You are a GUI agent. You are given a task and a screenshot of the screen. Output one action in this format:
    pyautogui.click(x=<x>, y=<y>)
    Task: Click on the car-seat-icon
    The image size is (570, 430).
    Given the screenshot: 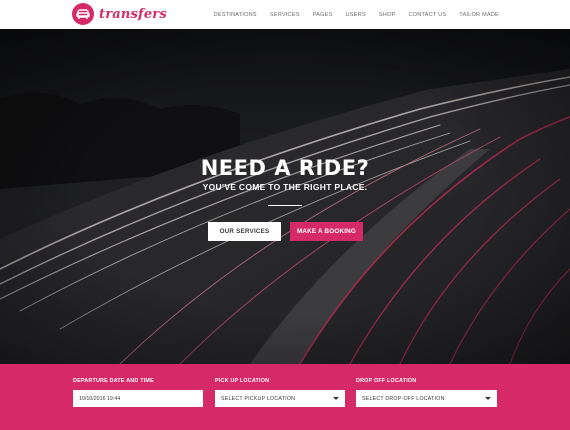 What is the action you would take?
    pyautogui.click(x=83, y=14)
    